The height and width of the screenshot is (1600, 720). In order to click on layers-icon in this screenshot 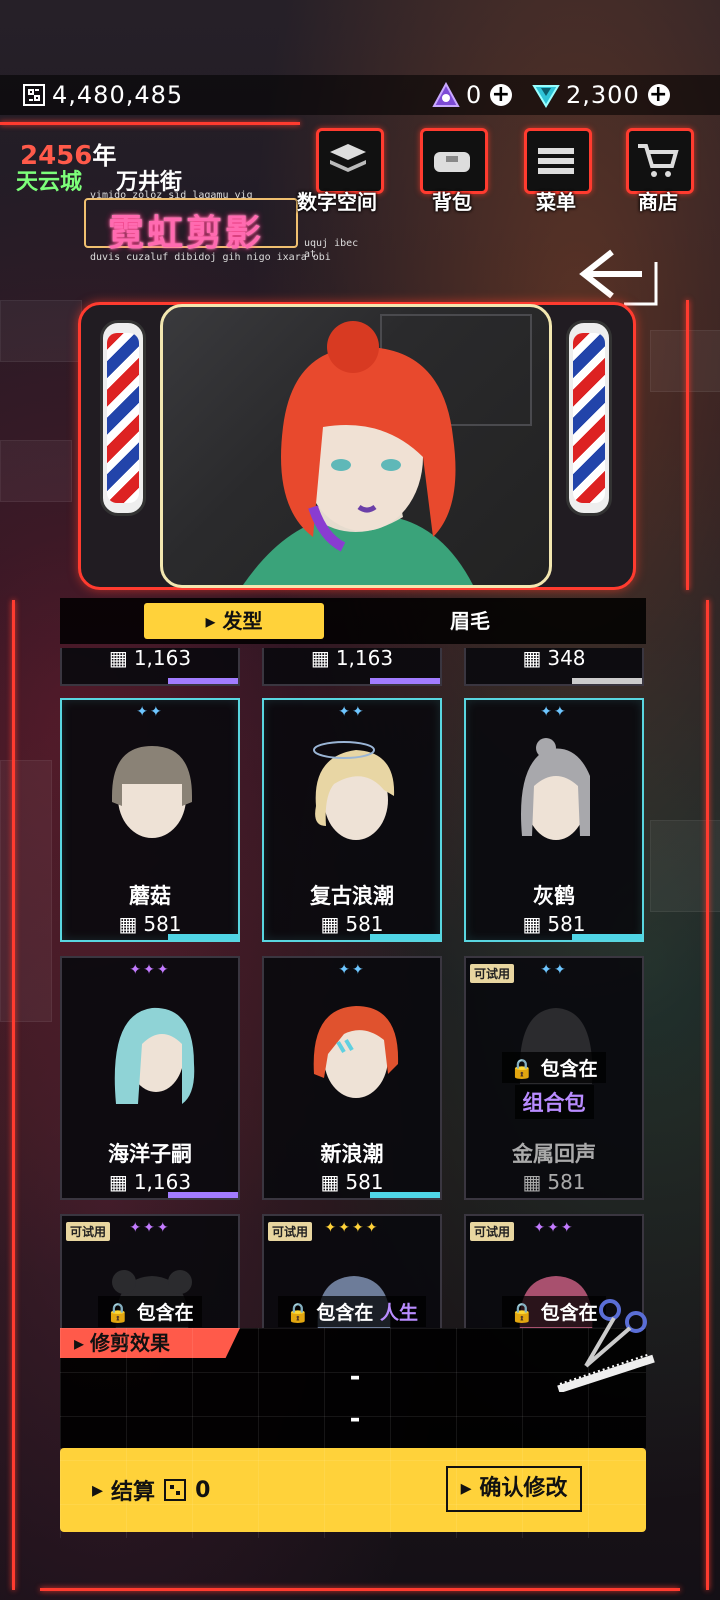, I will do `click(348, 158)`.